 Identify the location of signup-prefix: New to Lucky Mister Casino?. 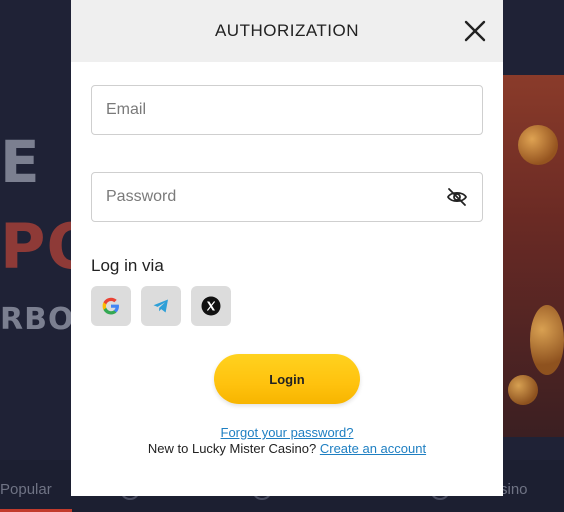
(232, 448).